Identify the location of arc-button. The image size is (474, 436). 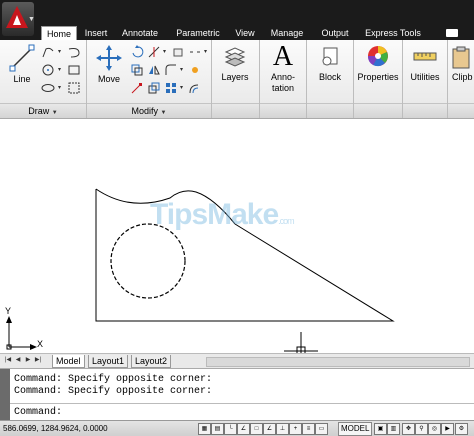
(74, 52).